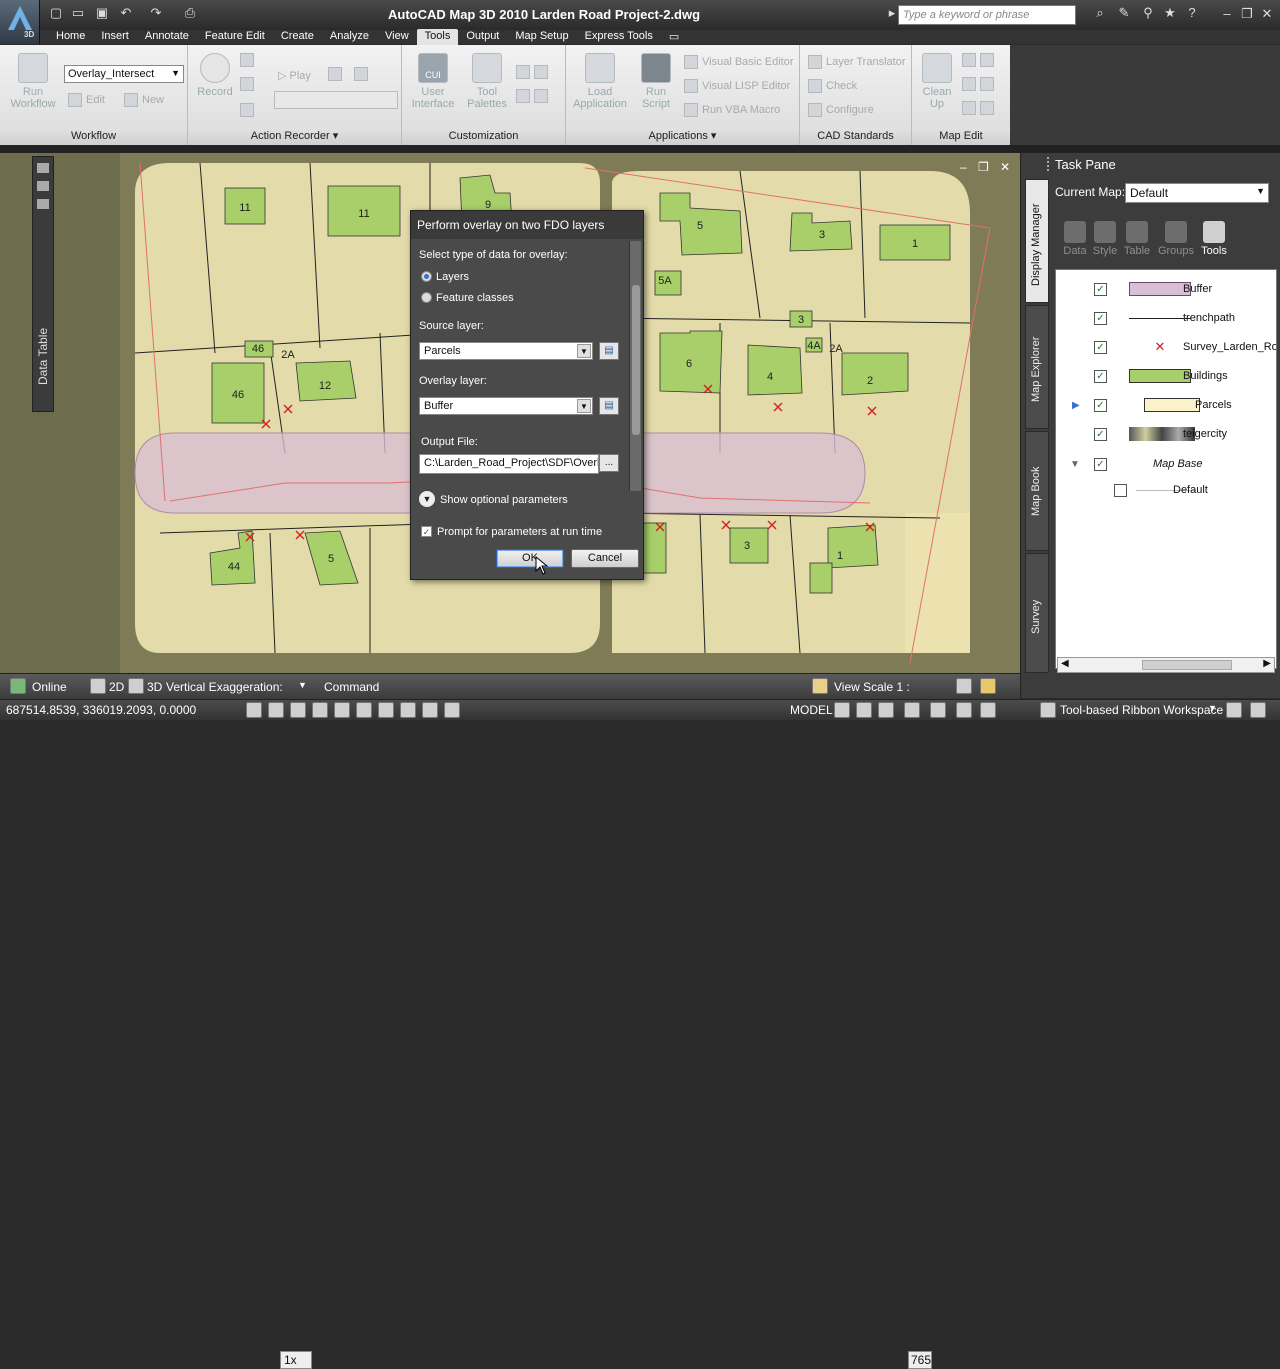 The width and height of the screenshot is (1280, 1369). I want to click on close-icon: ✕, so click(1267, 14).